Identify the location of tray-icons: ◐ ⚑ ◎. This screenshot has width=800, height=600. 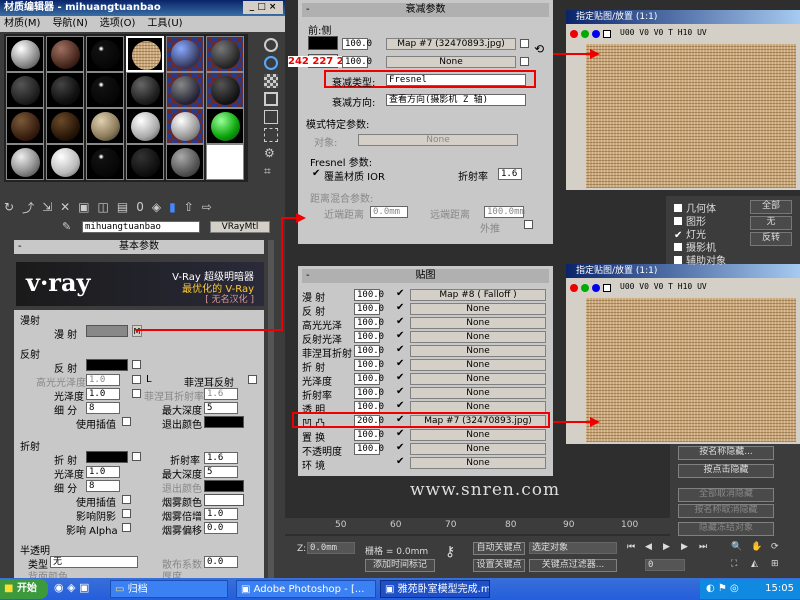
(719, 588).